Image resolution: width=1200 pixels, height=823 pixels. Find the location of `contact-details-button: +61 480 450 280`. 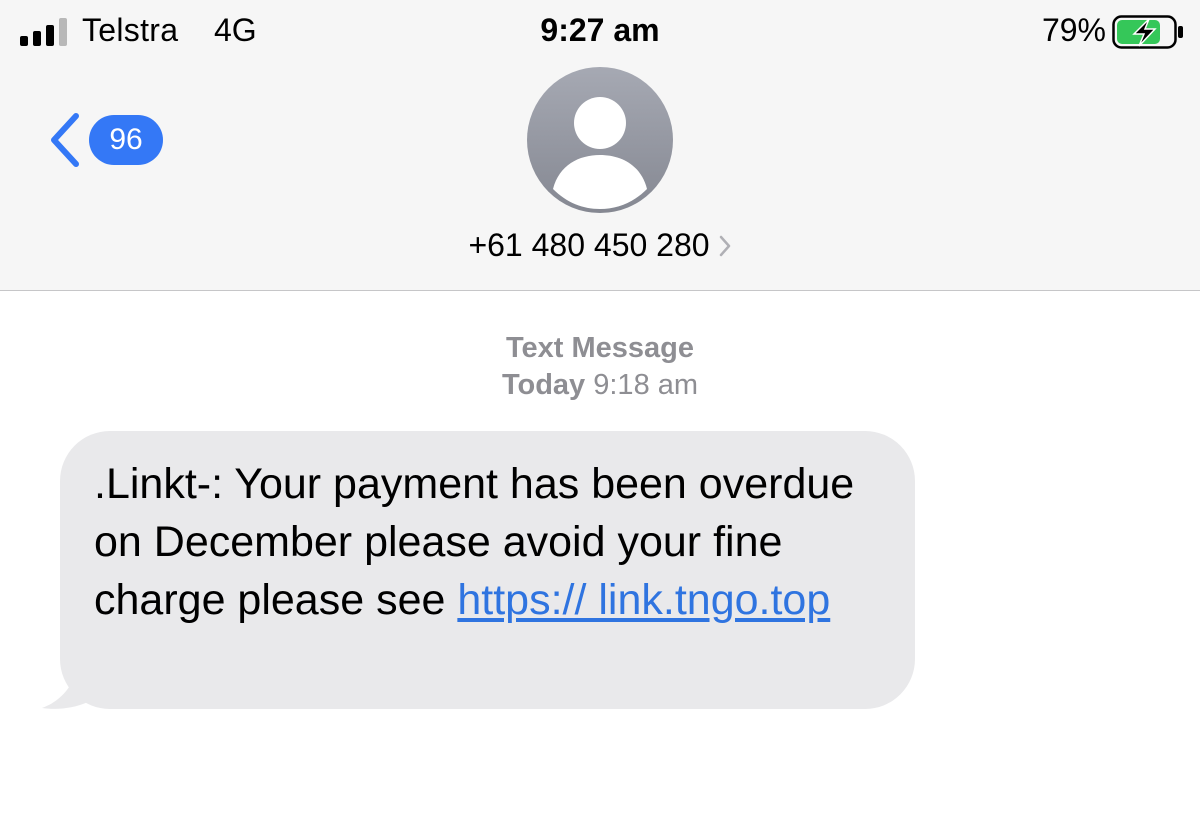

contact-details-button: +61 480 450 280 is located at coordinates (600, 244).